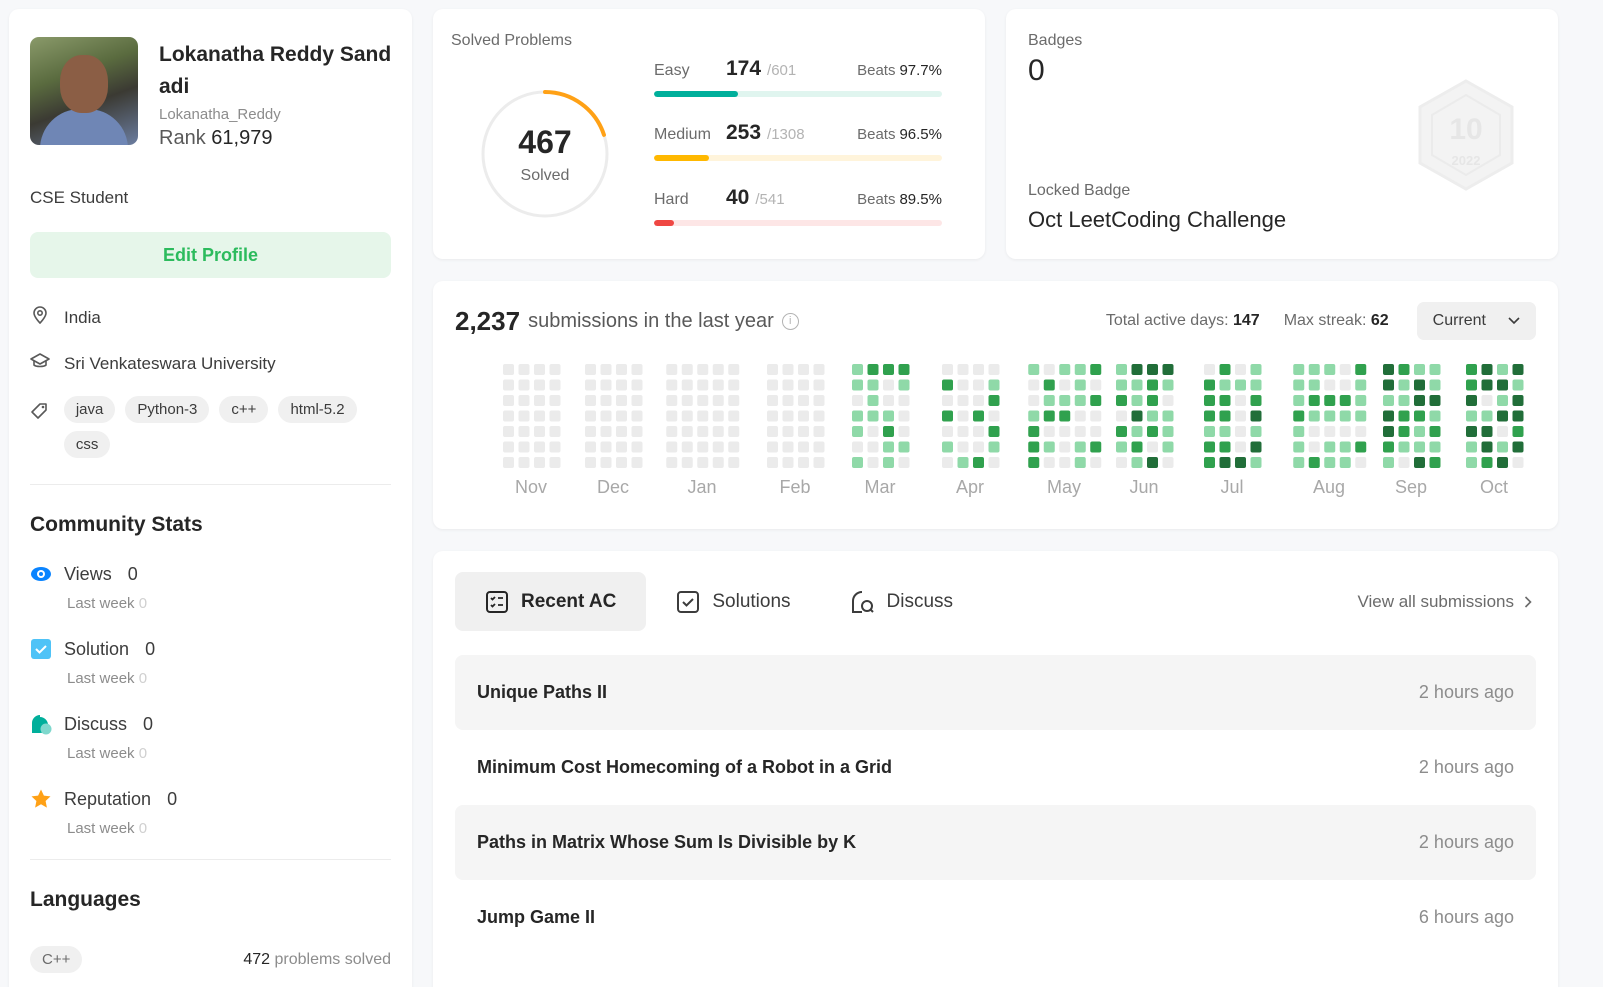 The height and width of the screenshot is (987, 1603). What do you see at coordinates (1466, 135) in the screenshot?
I see `hexagon-badge-icon: 10 2022` at bounding box center [1466, 135].